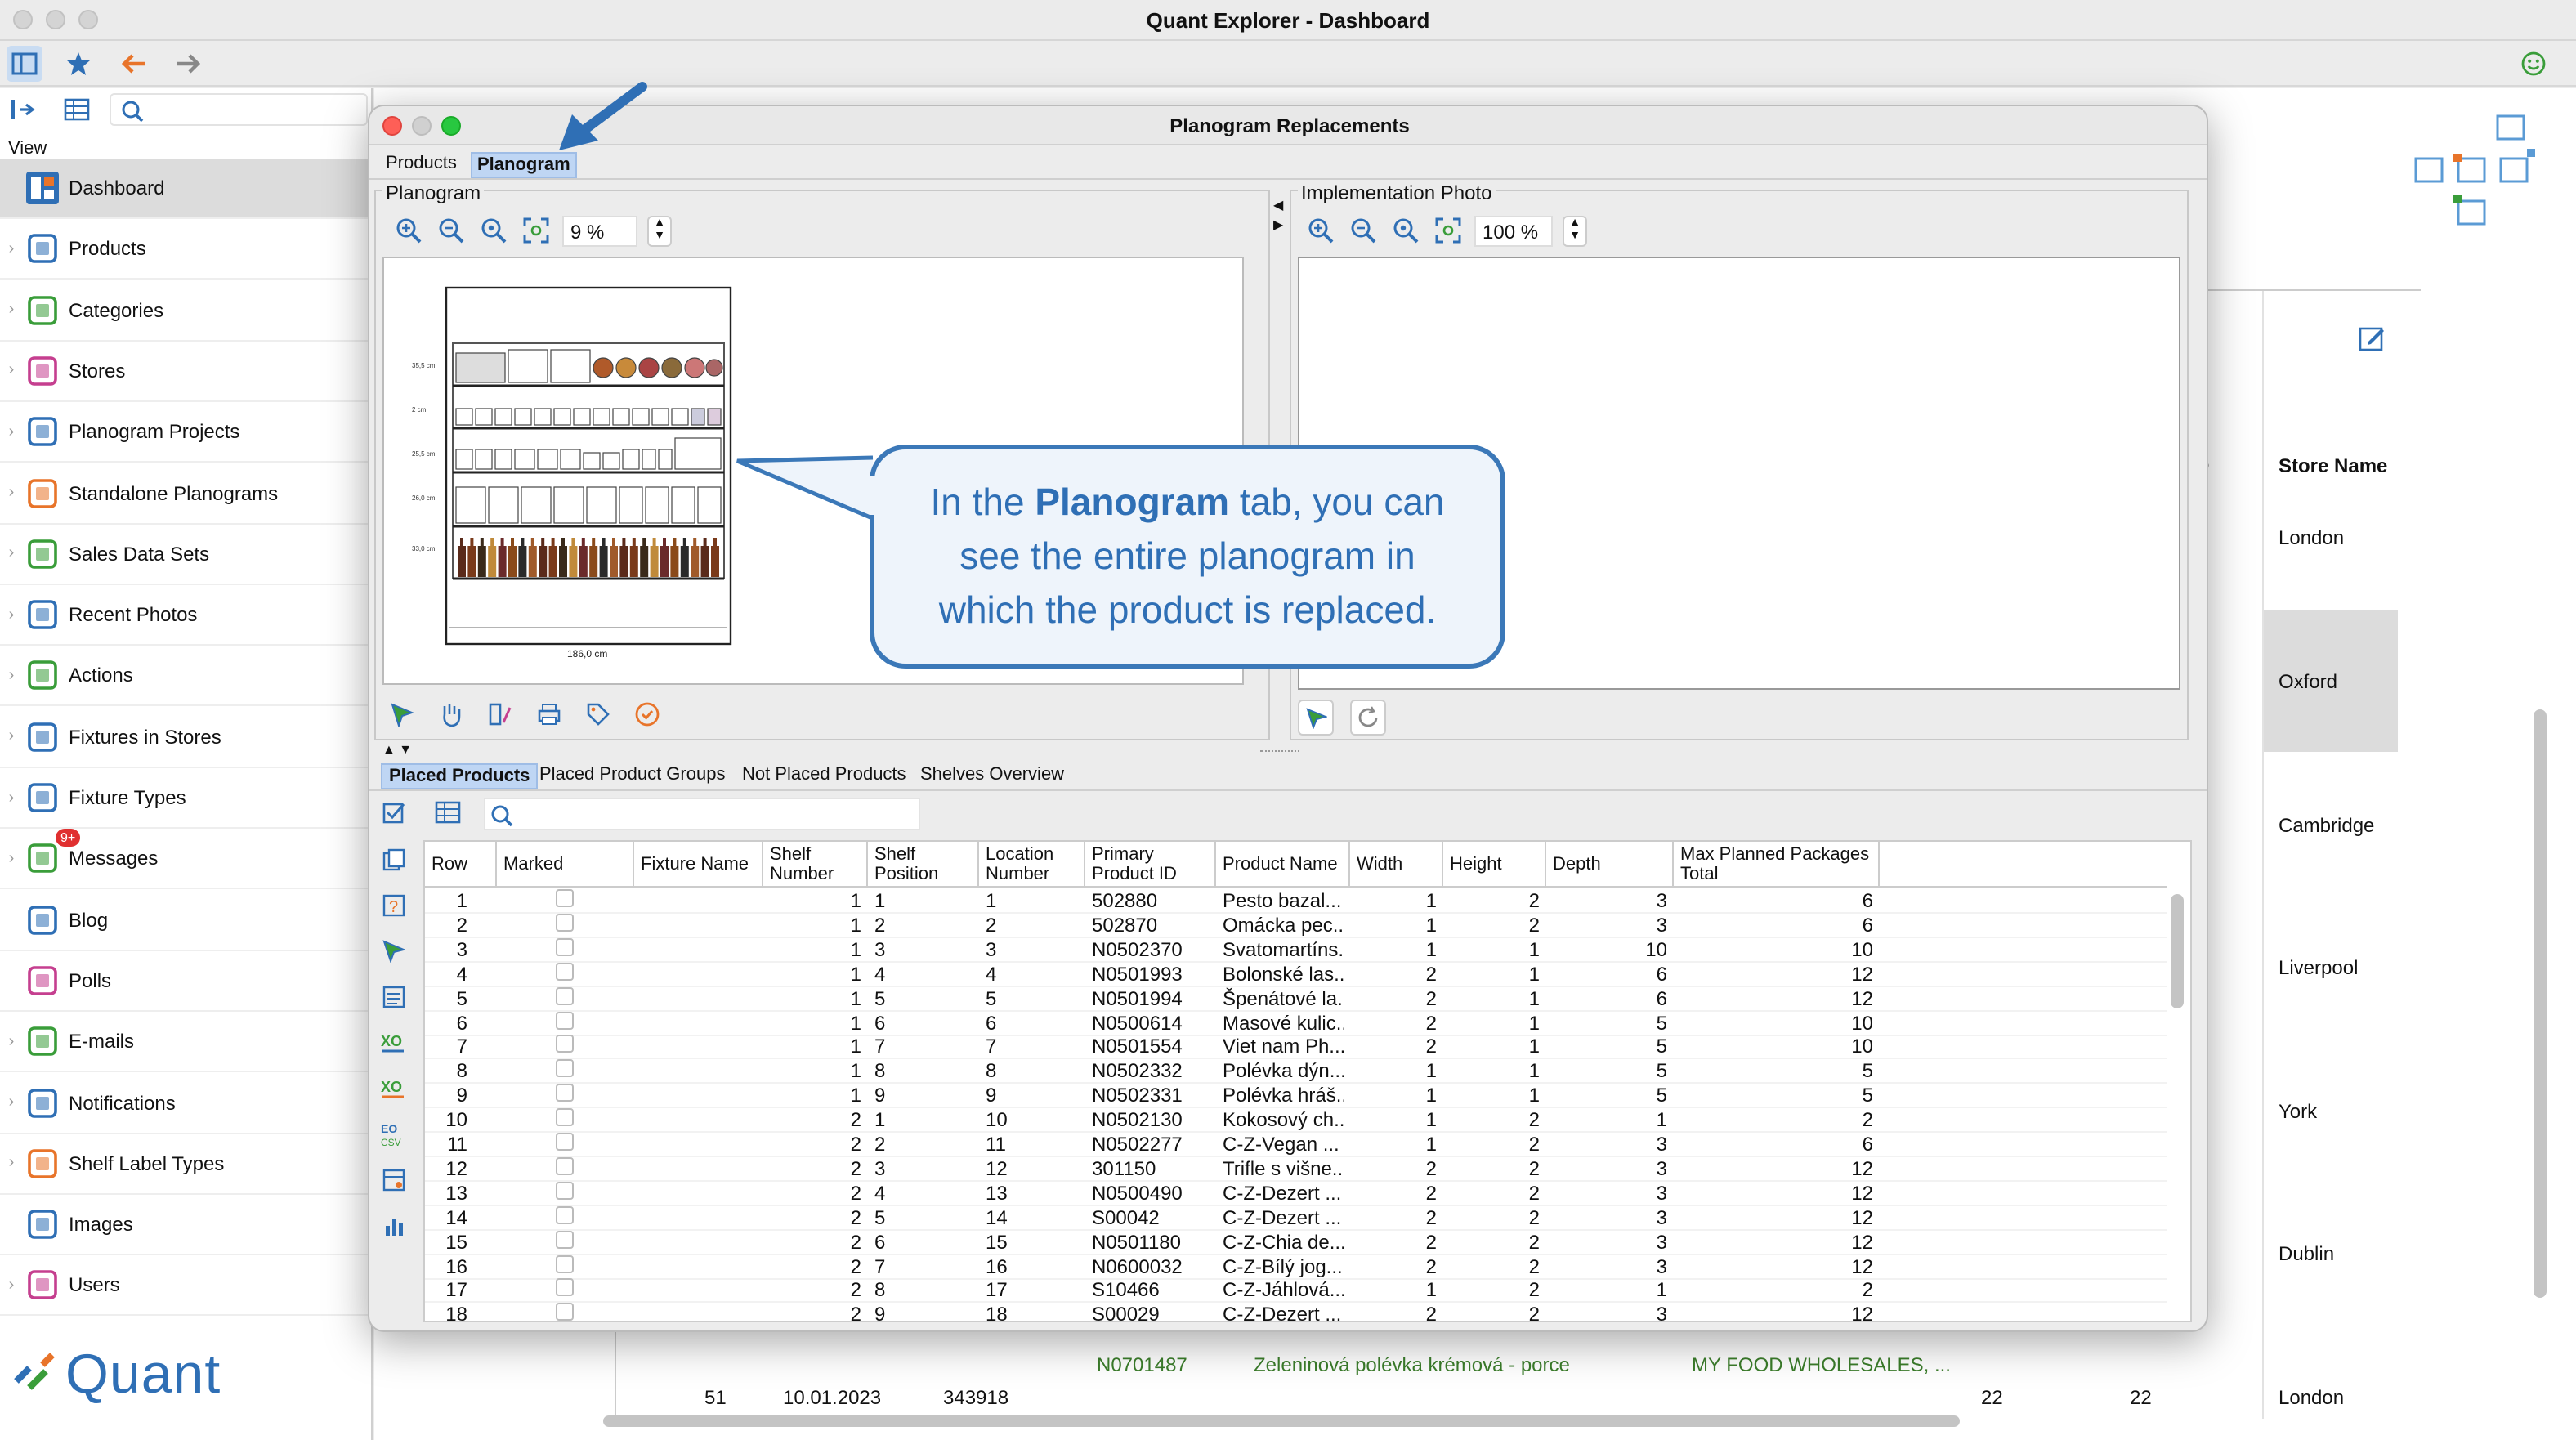  I want to click on bottom-tab-shelves-overview: Shelves Overview, so click(992, 775).